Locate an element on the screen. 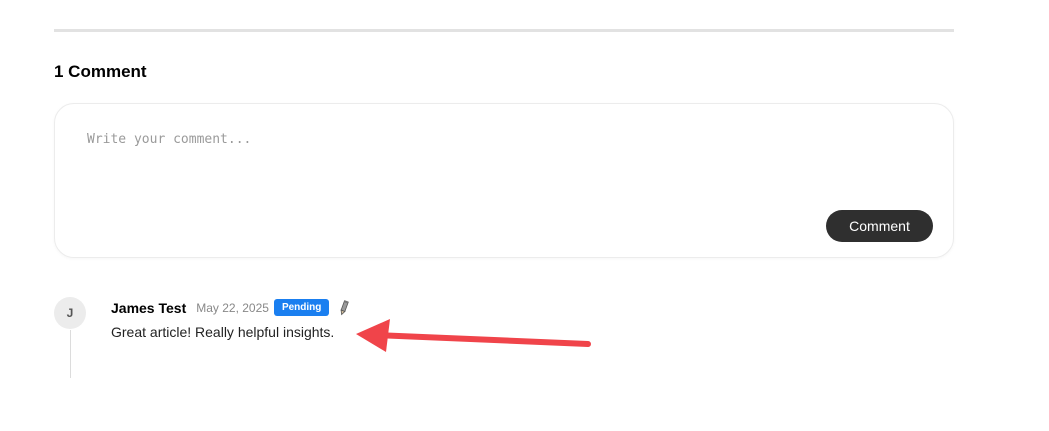 Image resolution: width=1049 pixels, height=431 pixels. pencil-icon is located at coordinates (344, 307).